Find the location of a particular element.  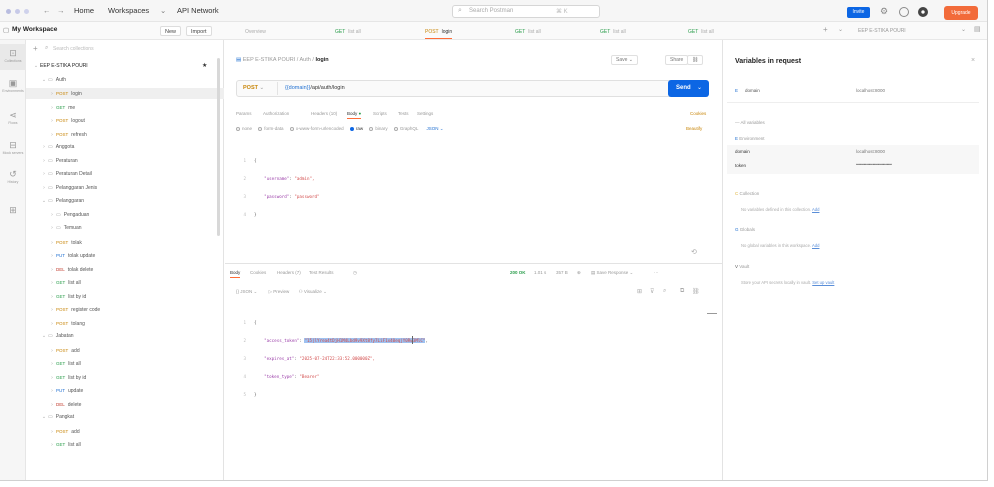

link-response-icon: ⛓ is located at coordinates (696, 291).